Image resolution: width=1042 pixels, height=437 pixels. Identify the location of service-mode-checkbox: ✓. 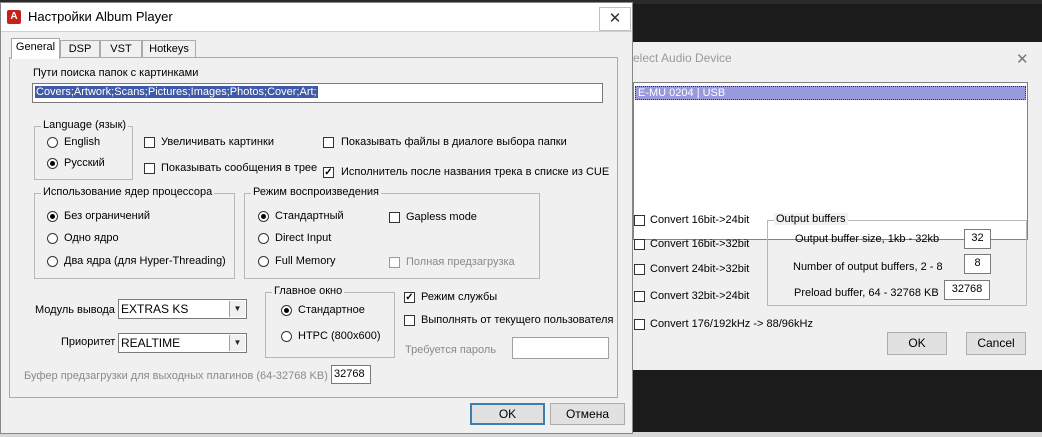
(409, 297).